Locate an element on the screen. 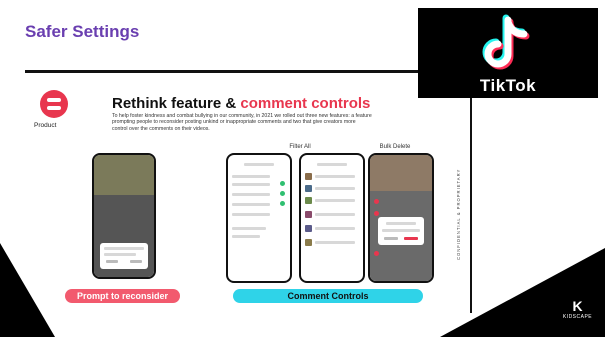  heading-accent: comment controls is located at coordinates (305, 103).